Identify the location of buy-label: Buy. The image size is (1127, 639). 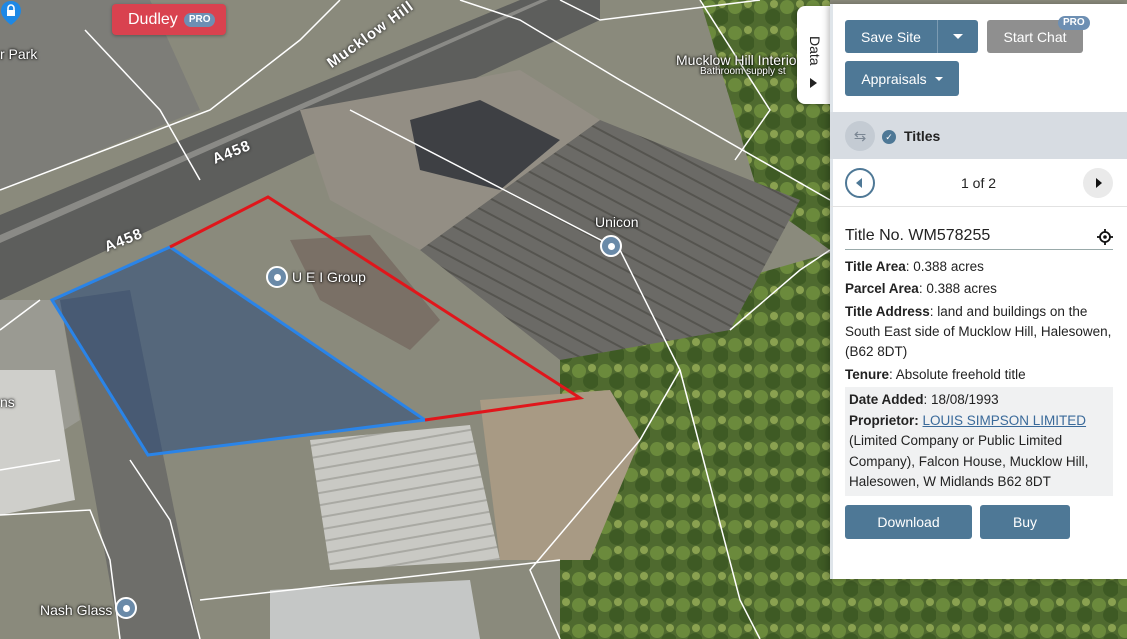
(1025, 522).